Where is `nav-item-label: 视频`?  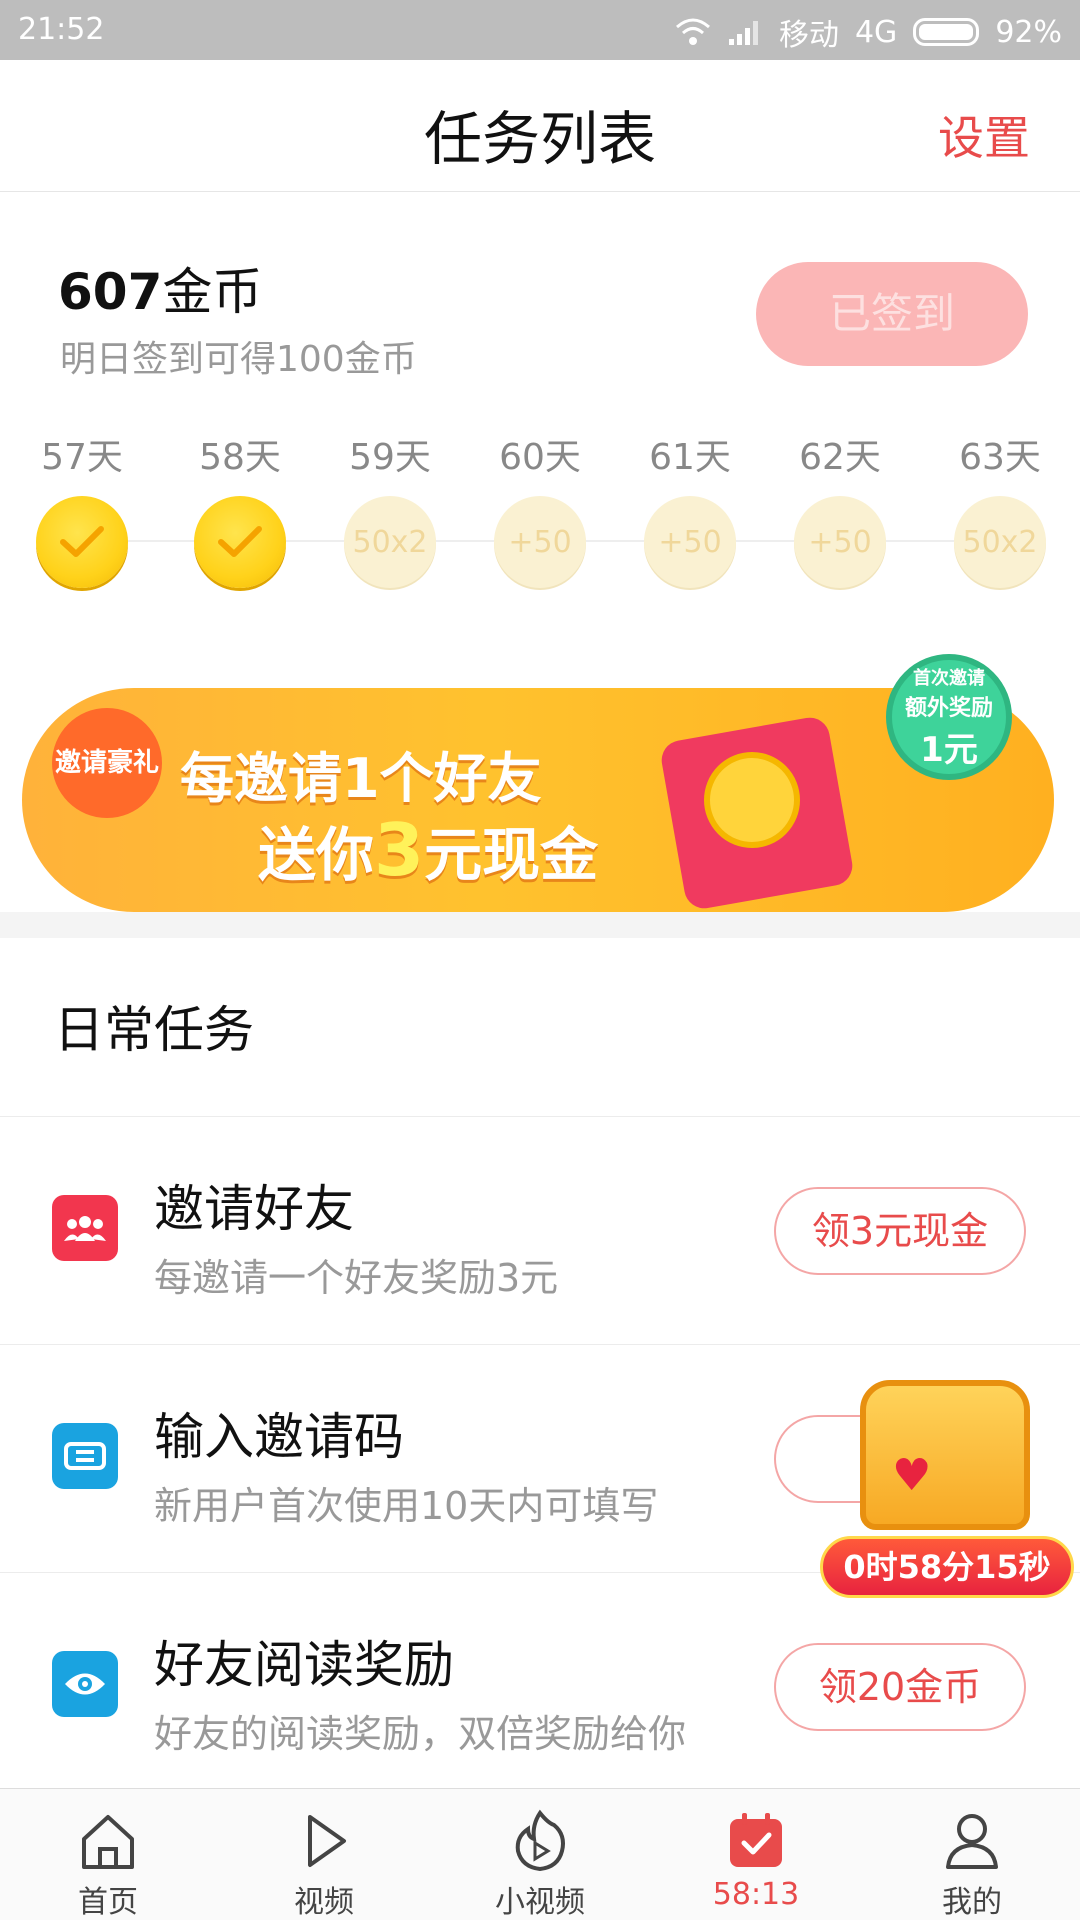
nav-item-label: 视频 is located at coordinates (324, 1902).